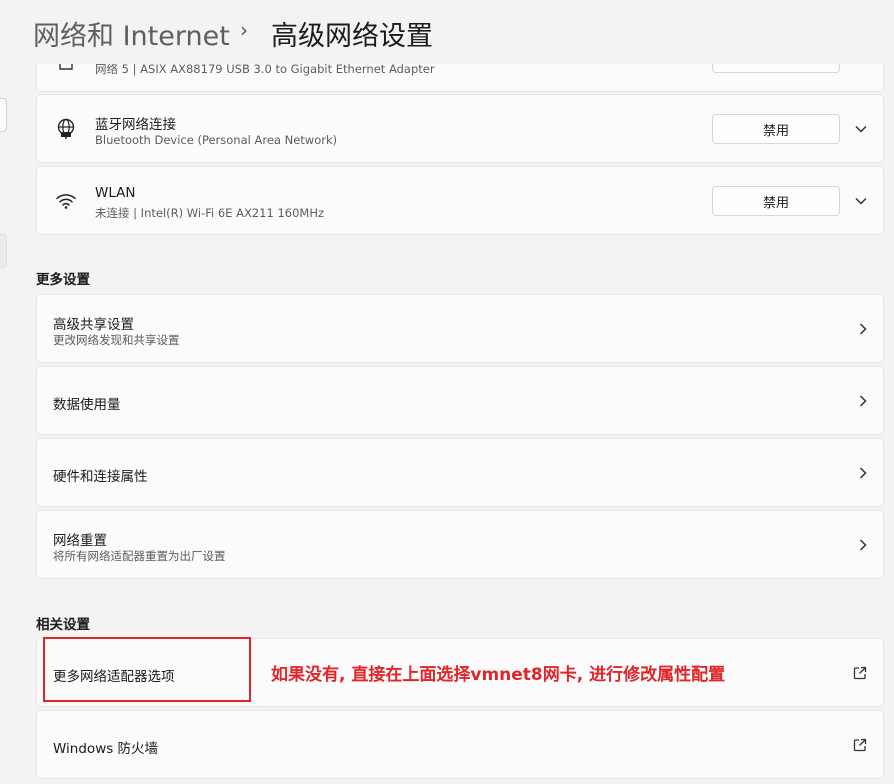  What do you see at coordinates (139, 556) in the screenshot?
I see `settings-item-subtitle: 将所有网络适配器重置为出厂设置` at bounding box center [139, 556].